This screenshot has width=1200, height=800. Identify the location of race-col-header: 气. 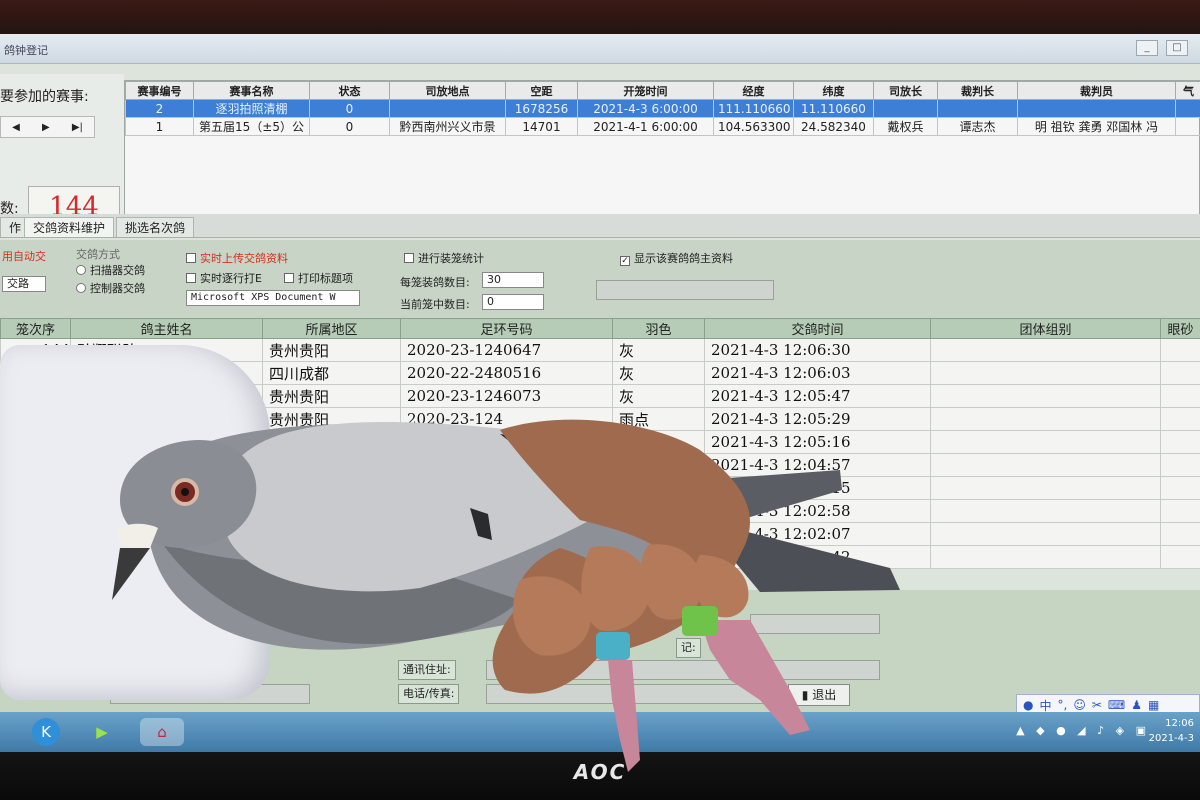
(1187, 90).